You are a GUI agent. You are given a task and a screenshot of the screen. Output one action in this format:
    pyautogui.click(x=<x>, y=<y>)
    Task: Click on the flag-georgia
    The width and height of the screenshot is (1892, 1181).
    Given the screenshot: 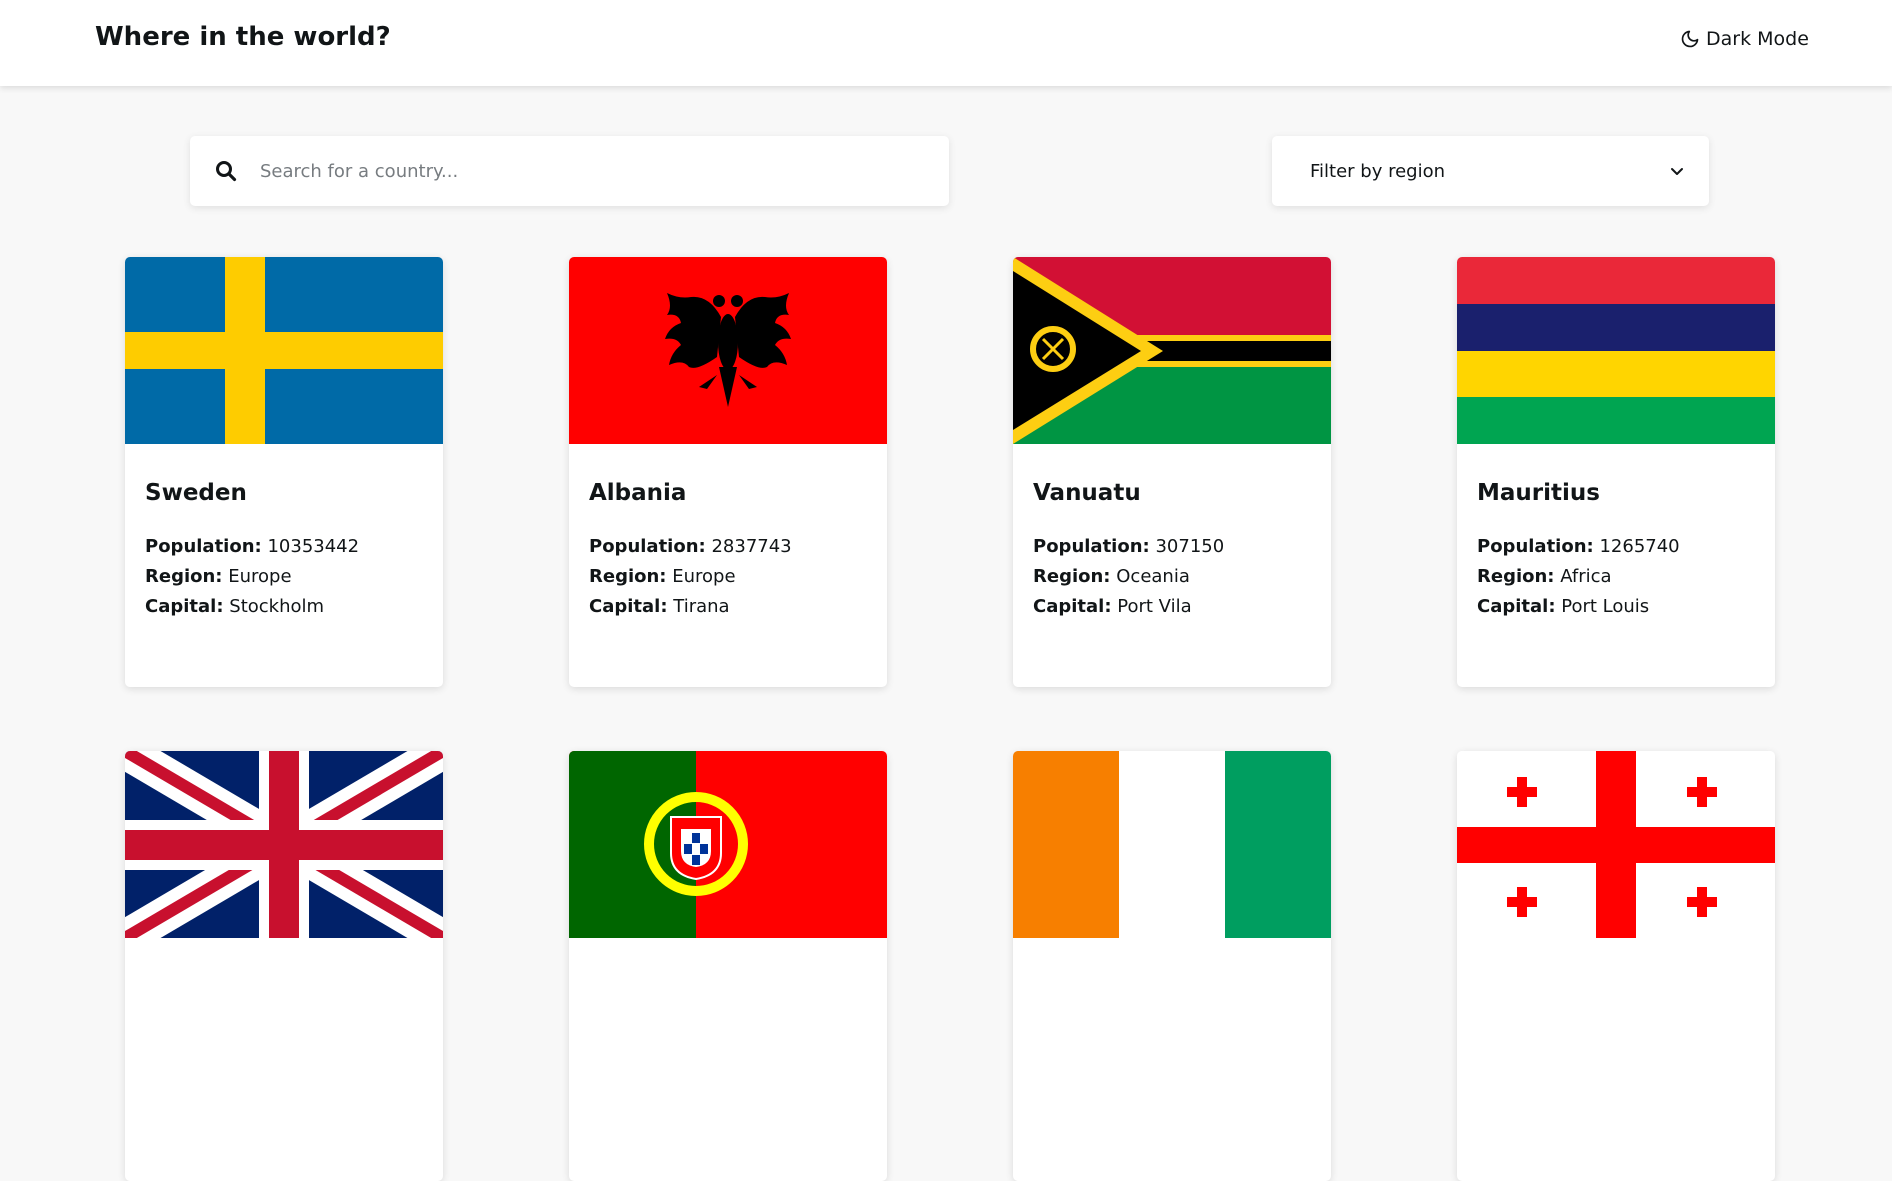 What is the action you would take?
    pyautogui.click(x=1616, y=844)
    